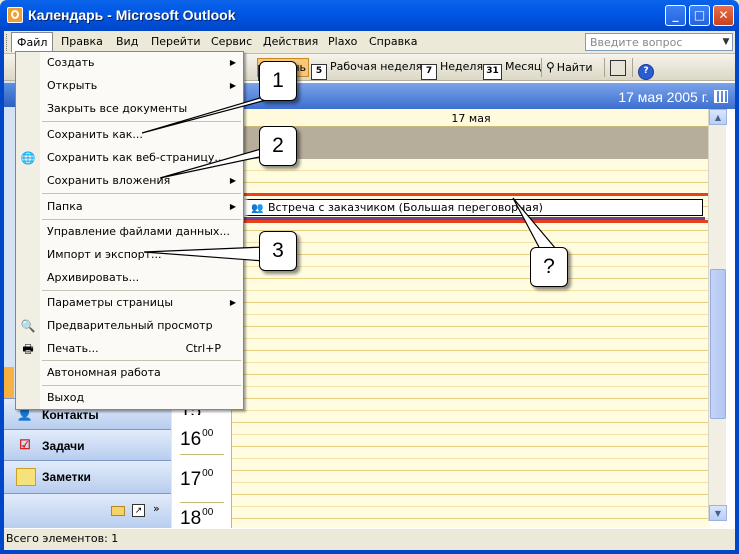  Describe the element at coordinates (278, 146) in the screenshot. I see `callout-2: 2` at that location.